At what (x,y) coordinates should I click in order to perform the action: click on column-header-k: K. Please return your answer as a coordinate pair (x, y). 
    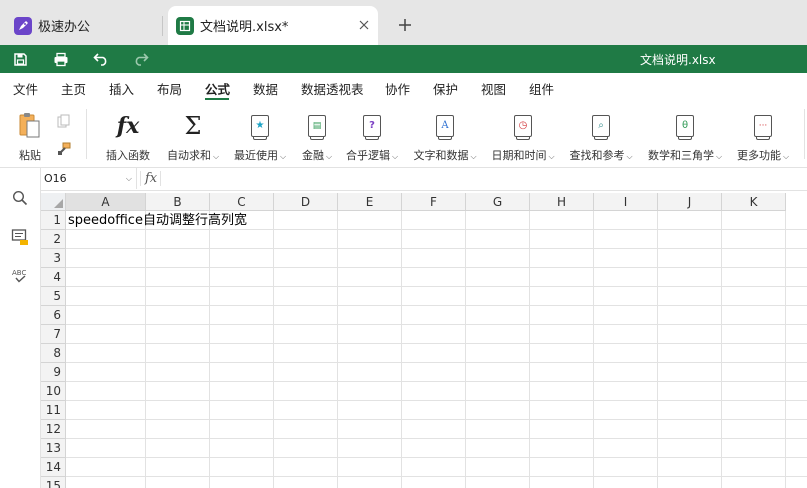
    Looking at the image, I should click on (754, 202).